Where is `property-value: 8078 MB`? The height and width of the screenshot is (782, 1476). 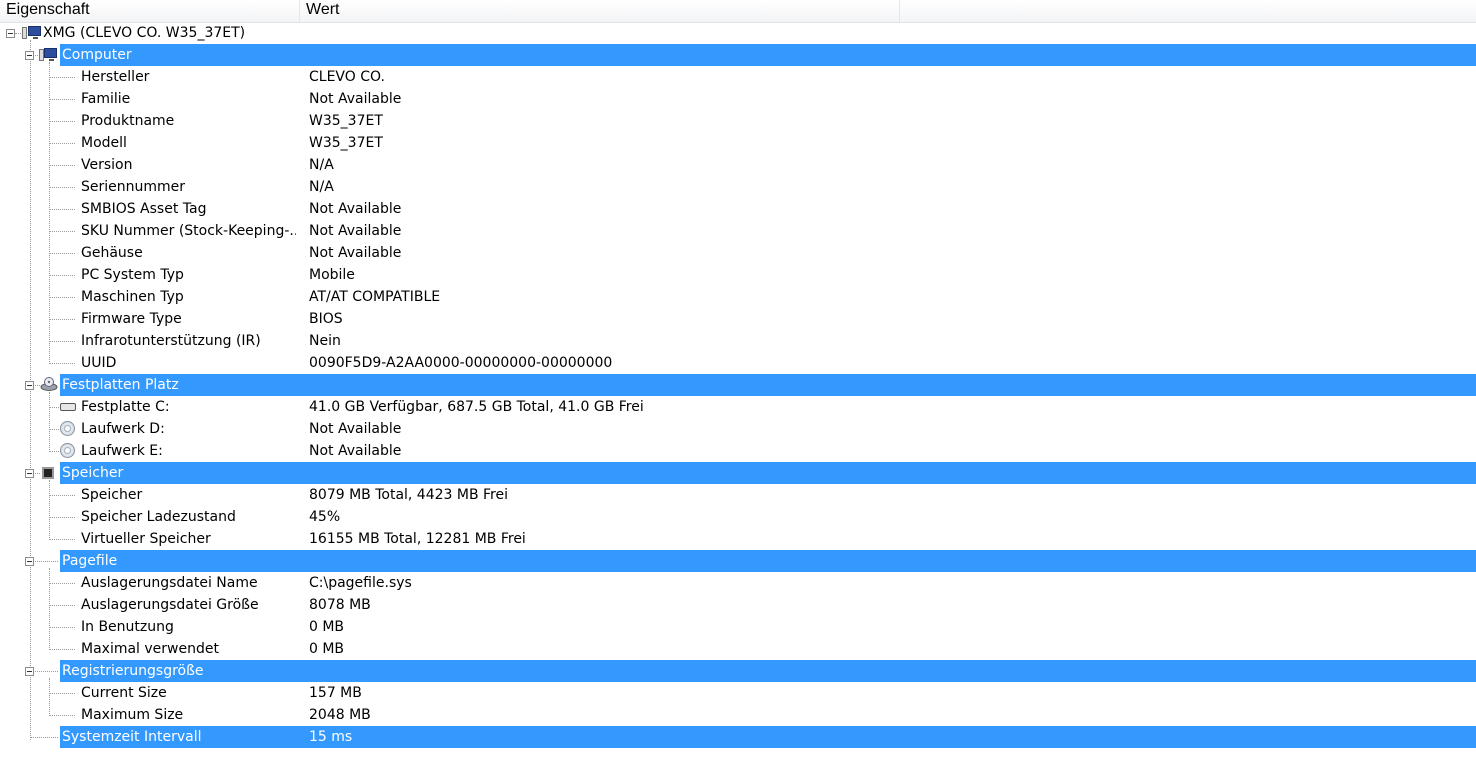
property-value: 8078 MB is located at coordinates (340, 605).